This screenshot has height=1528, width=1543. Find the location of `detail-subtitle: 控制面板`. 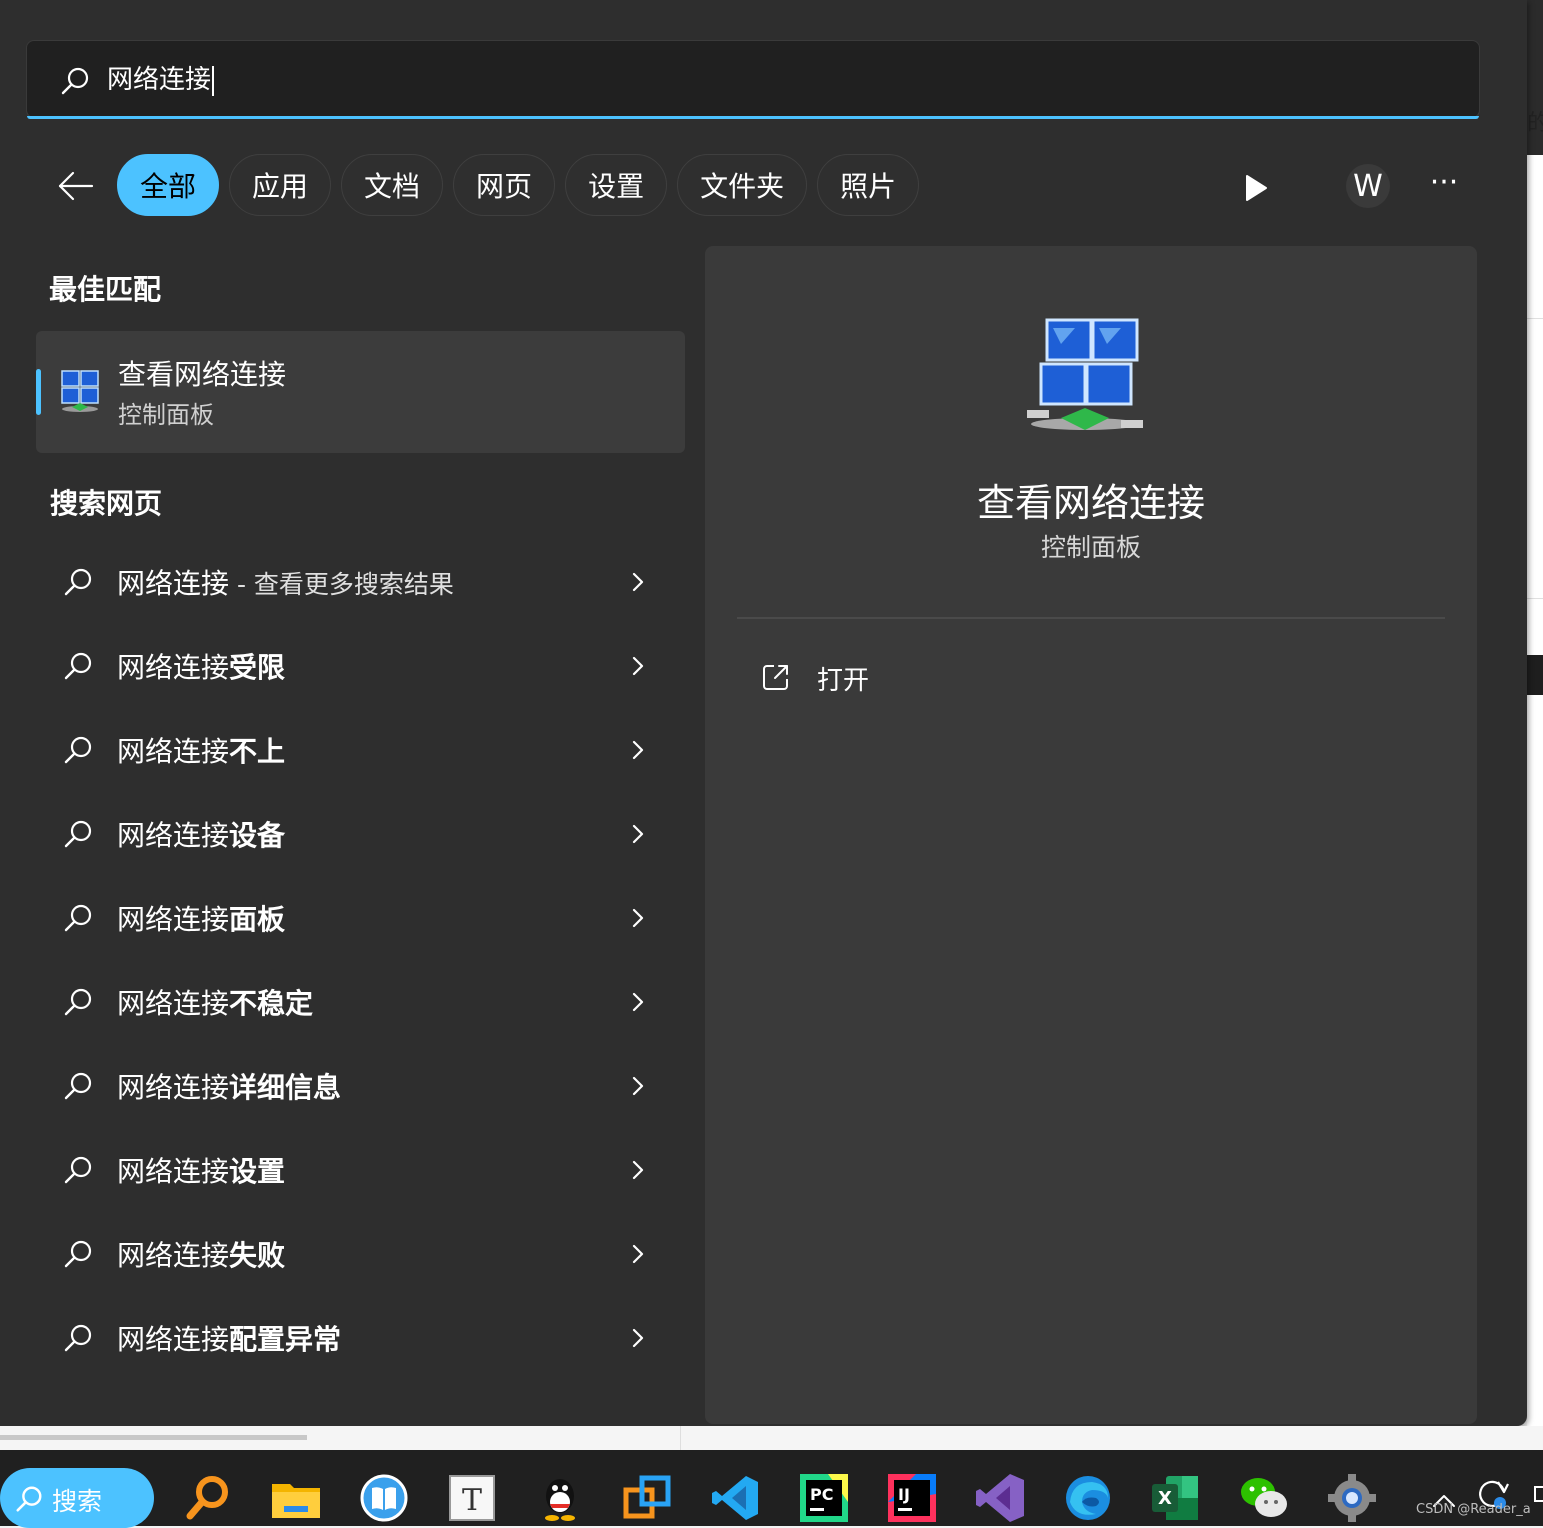

detail-subtitle: 控制面板 is located at coordinates (1090, 547).